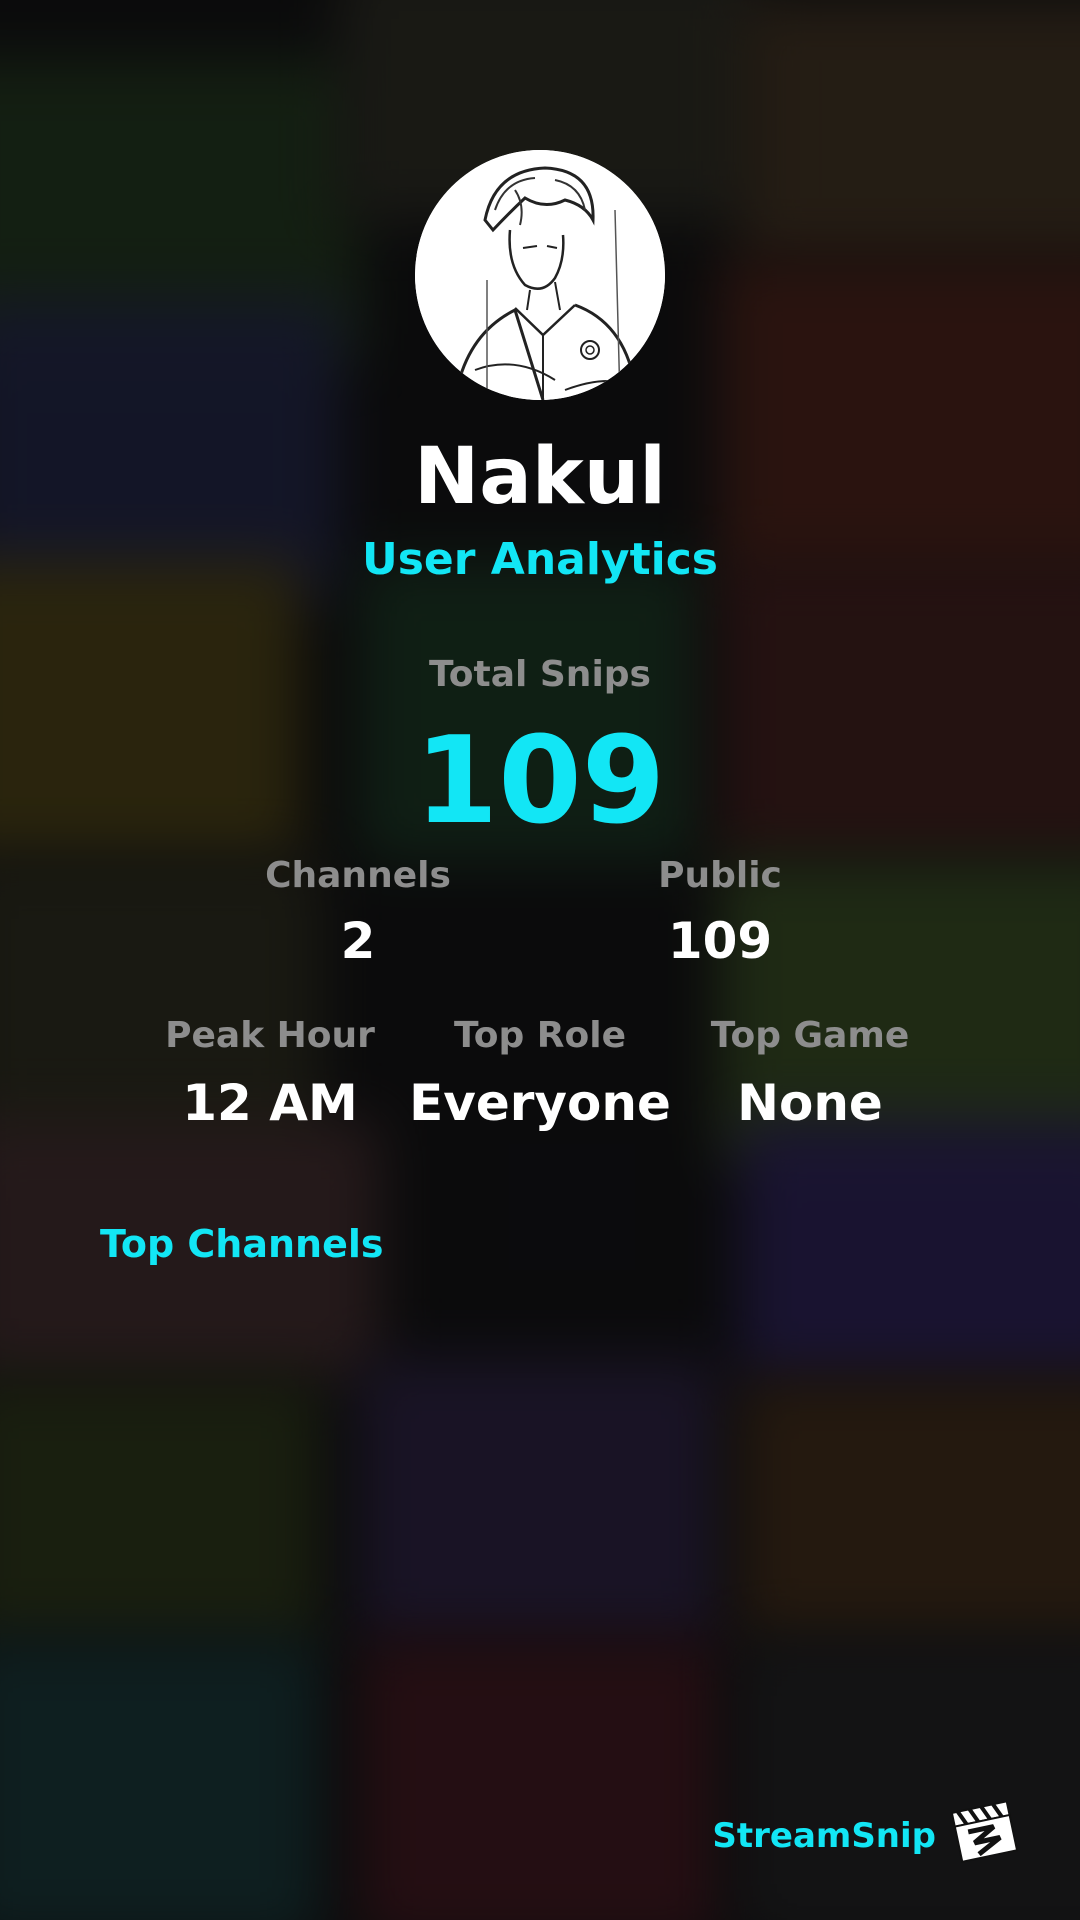  I want to click on clapperboard-icon, so click(987, 1829).